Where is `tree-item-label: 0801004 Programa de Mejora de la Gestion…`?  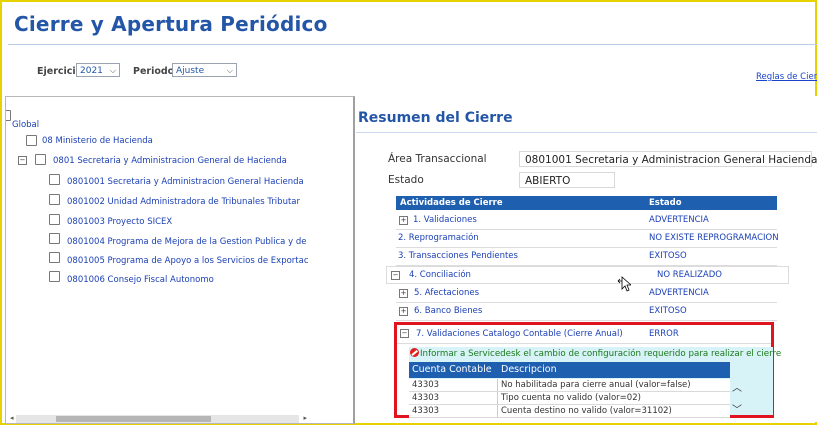 tree-item-label: 0801004 Programa de Mejora de la Gestion… is located at coordinates (186, 242).